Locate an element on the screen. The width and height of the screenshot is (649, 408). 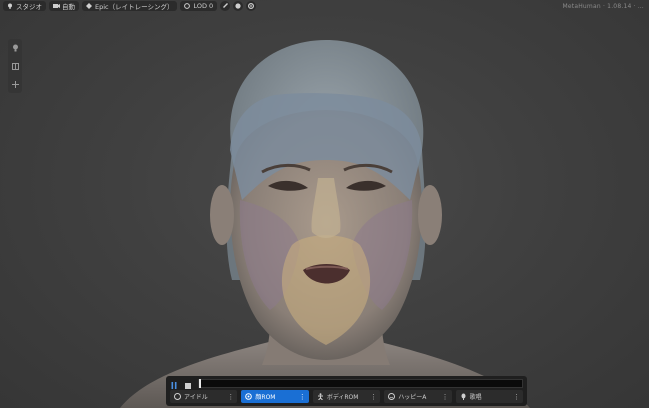
lightbulb-icon is located at coordinates (10, 6).